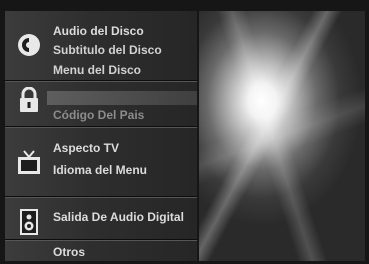 The height and width of the screenshot is (264, 369). What do you see at coordinates (29, 100) in the screenshot?
I see `padlock-icon` at bounding box center [29, 100].